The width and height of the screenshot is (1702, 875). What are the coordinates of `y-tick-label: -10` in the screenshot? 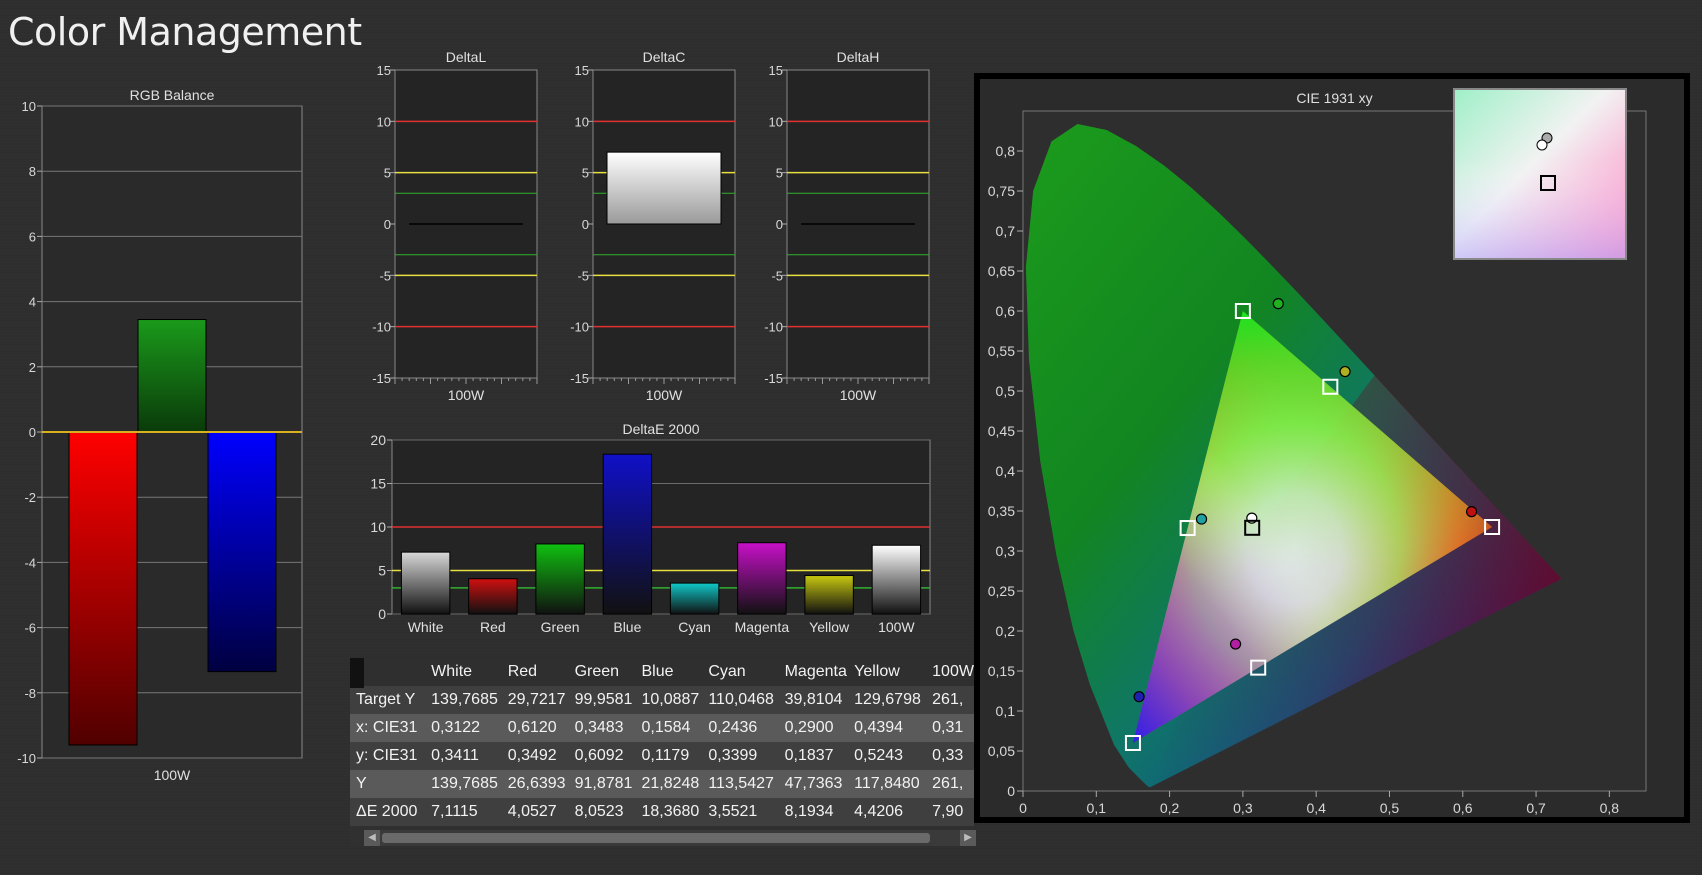 It's located at (773, 327).